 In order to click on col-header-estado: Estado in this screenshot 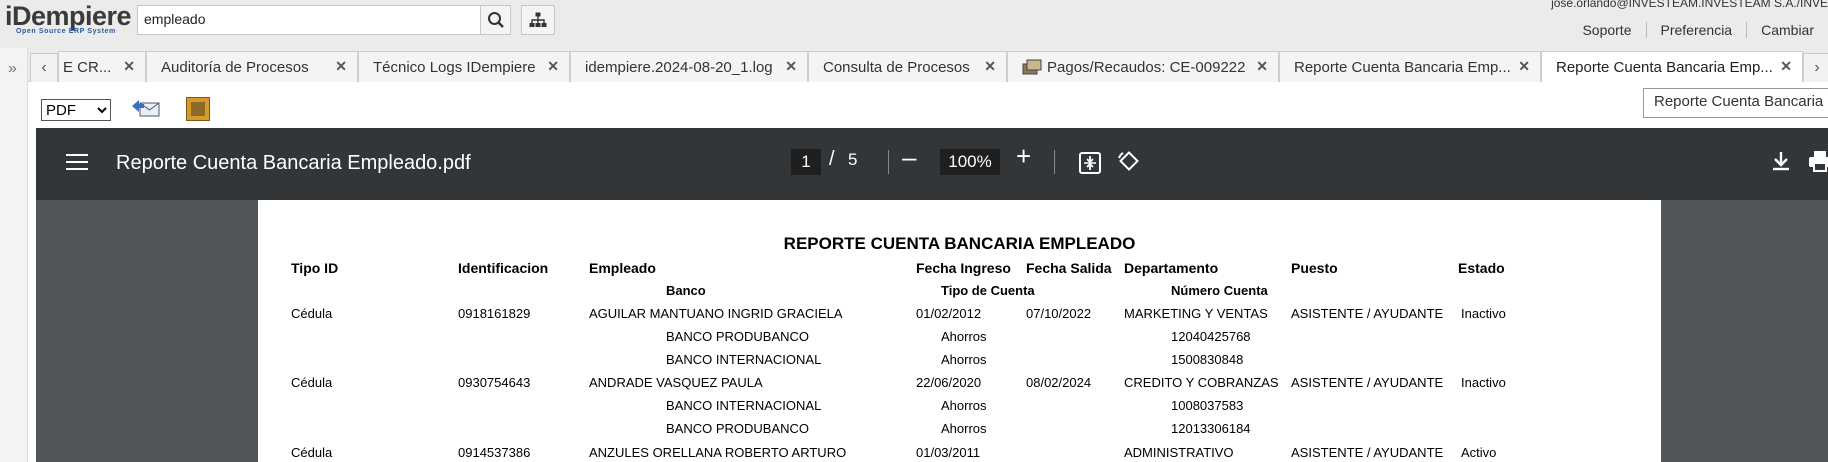, I will do `click(1481, 268)`.